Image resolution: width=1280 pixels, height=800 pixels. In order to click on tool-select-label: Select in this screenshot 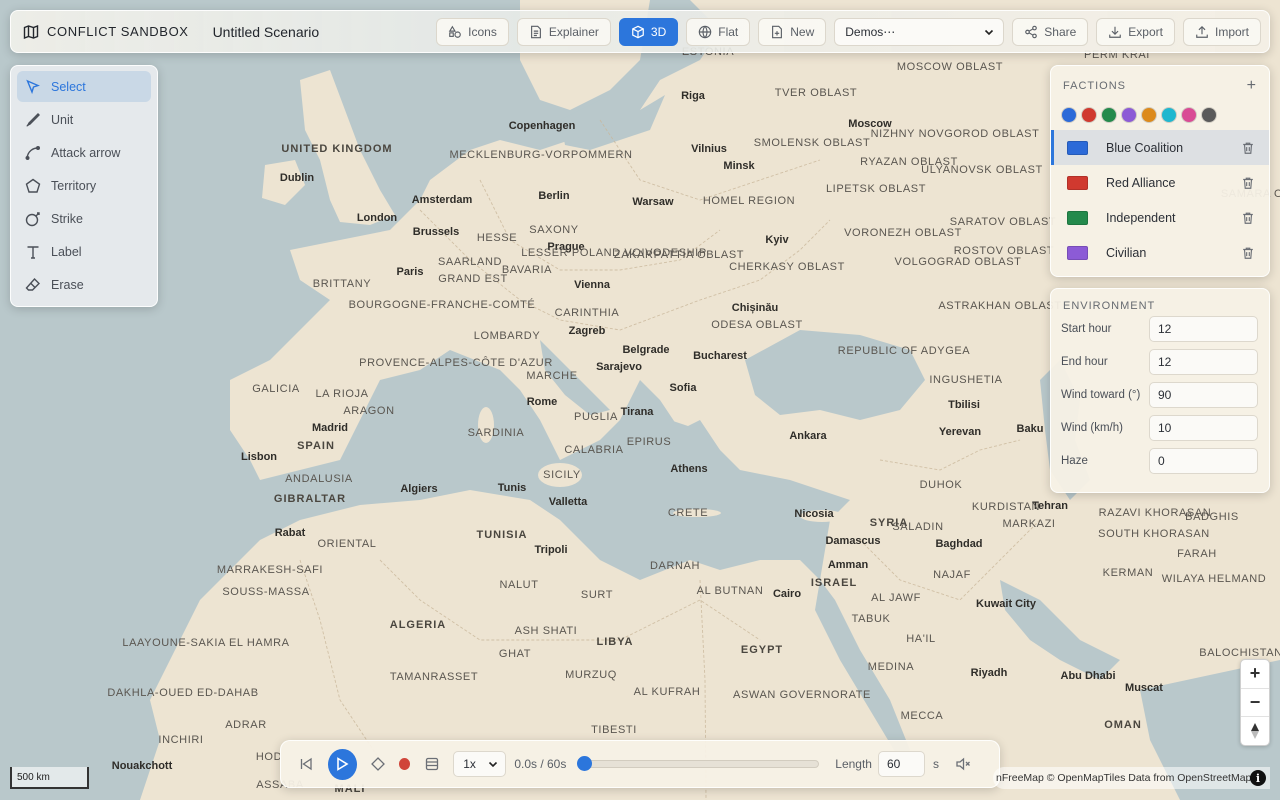, I will do `click(68, 86)`.